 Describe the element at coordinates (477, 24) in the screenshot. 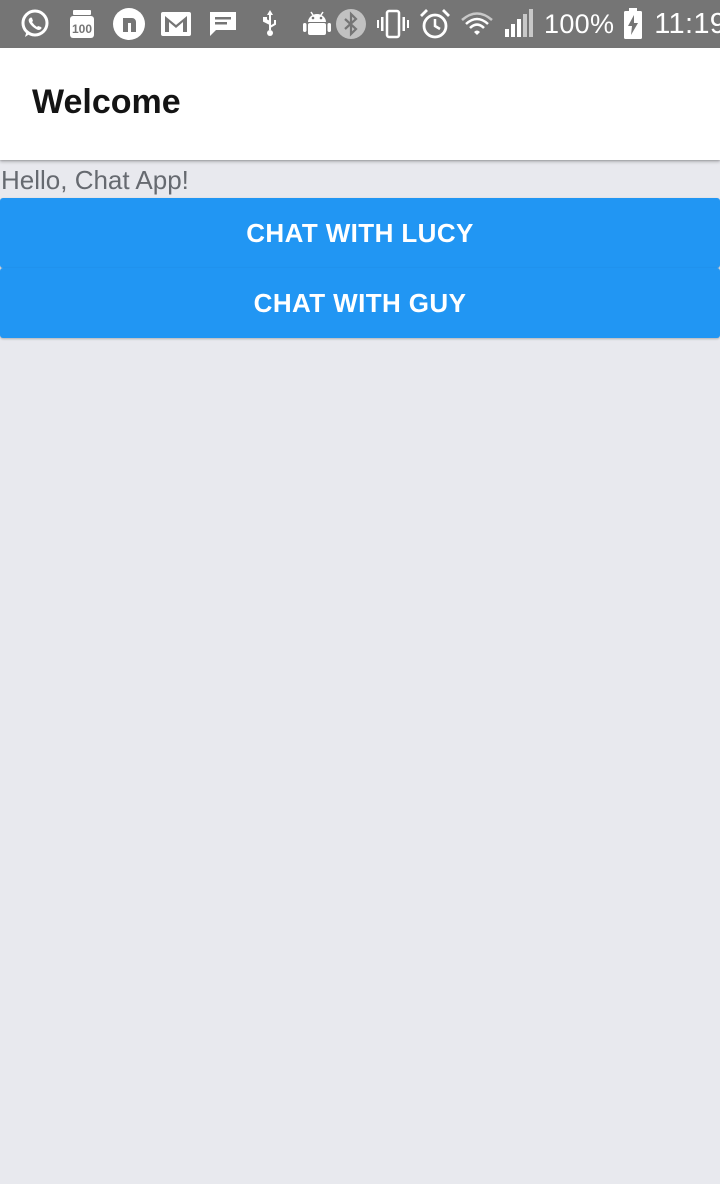

I see `wifi-icon` at that location.